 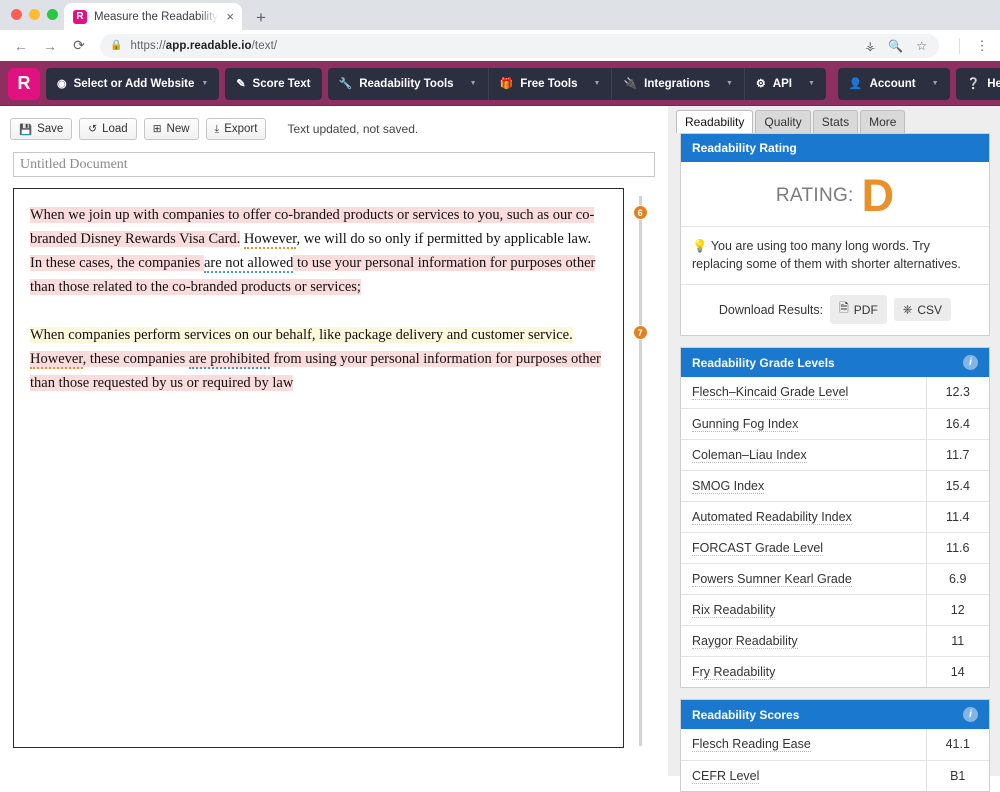 I want to click on nav-score-text: ✎ Score Text, so click(x=273, y=83).